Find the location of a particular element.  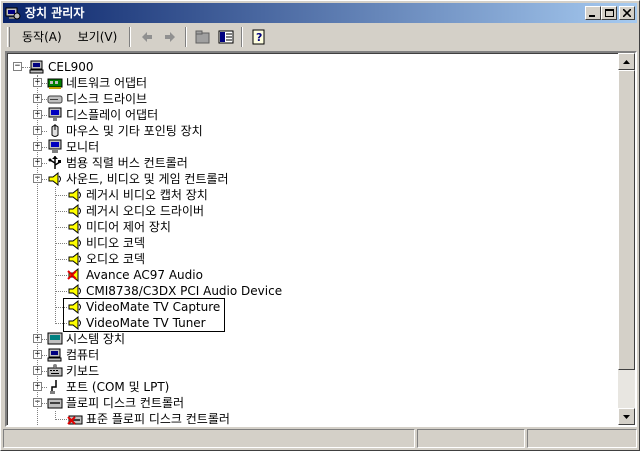

scroll-down-button is located at coordinates (626, 416).